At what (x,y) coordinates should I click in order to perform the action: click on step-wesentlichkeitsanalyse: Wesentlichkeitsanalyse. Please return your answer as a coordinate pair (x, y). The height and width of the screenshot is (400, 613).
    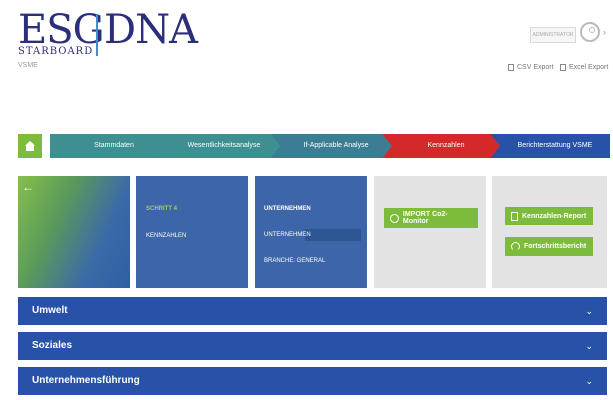
    Looking at the image, I should click on (219, 146).